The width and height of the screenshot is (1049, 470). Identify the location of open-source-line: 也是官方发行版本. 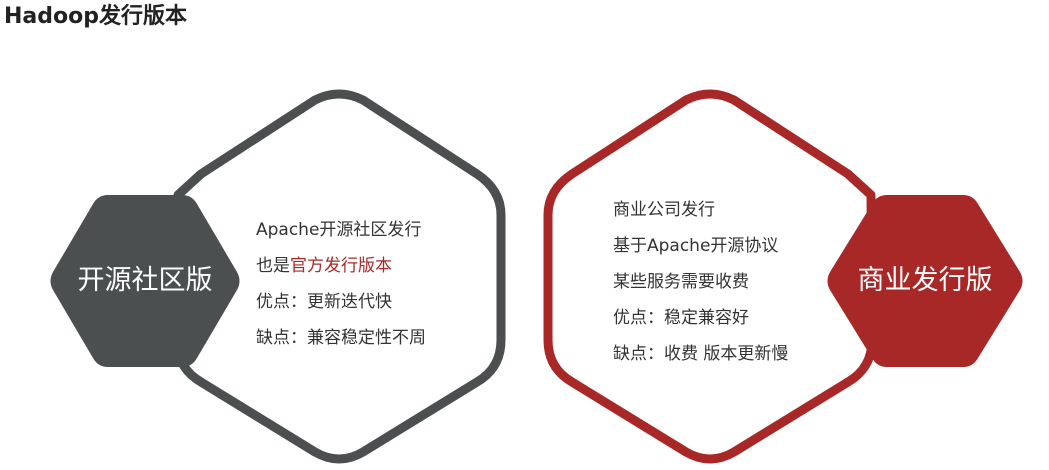
(341, 266).